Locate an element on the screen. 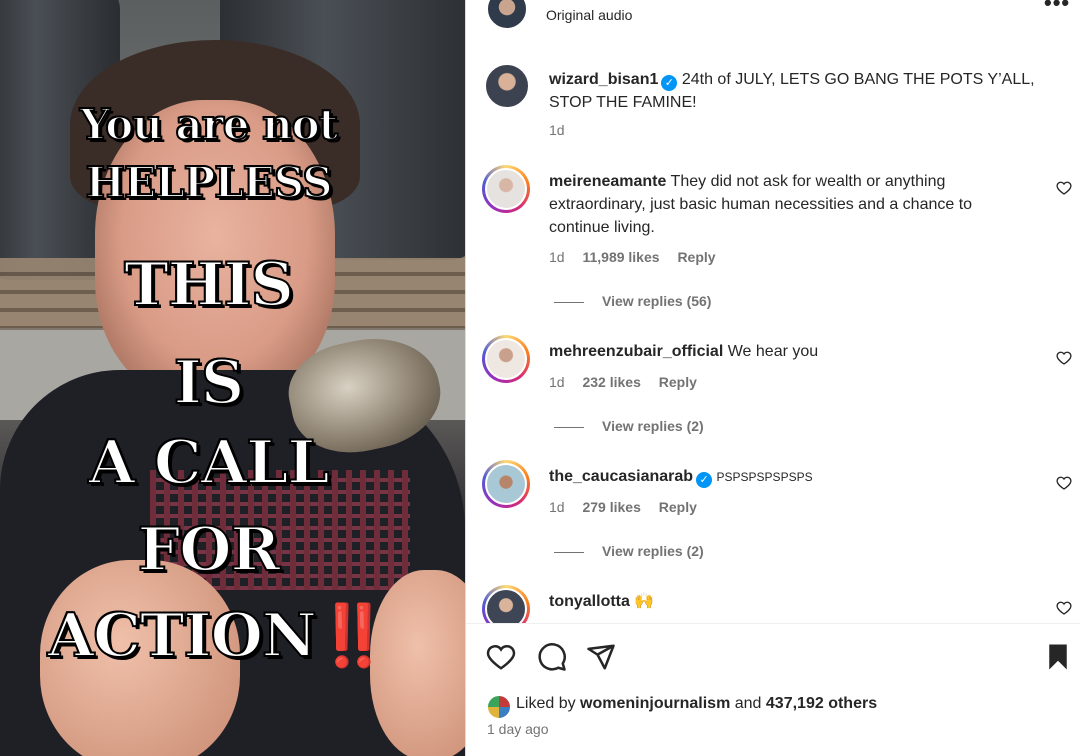 This screenshot has width=1080, height=756. caption-username: wizard_bisan1 is located at coordinates (603, 79).